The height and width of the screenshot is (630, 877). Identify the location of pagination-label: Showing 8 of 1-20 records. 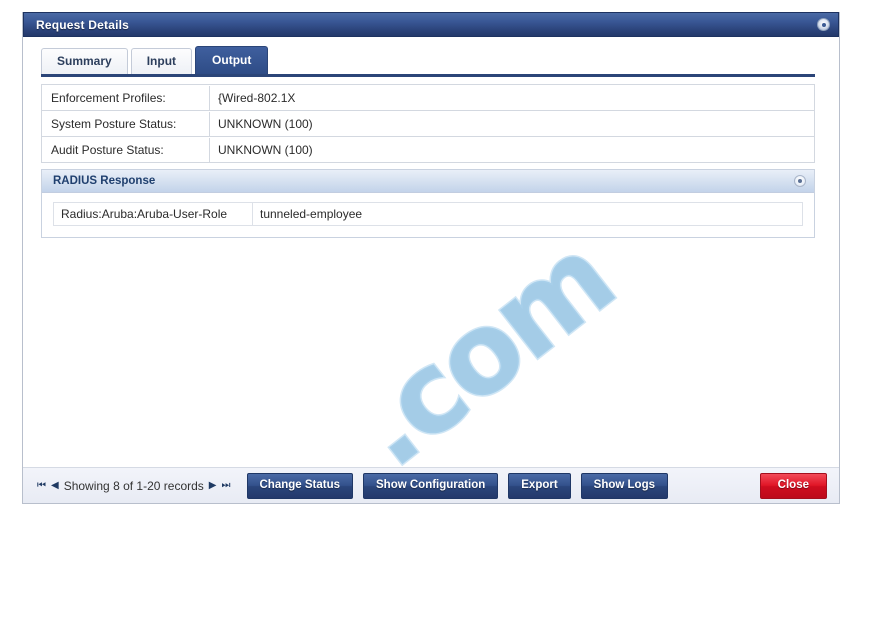
(133, 485).